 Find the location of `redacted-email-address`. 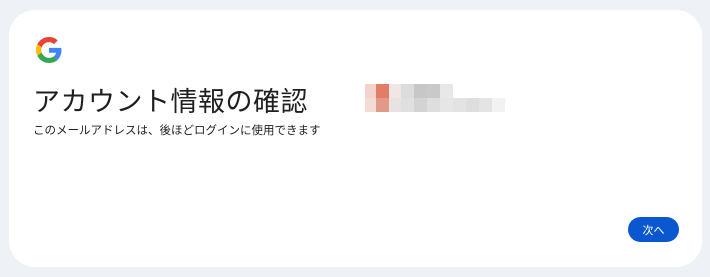

redacted-email-address is located at coordinates (438, 98).